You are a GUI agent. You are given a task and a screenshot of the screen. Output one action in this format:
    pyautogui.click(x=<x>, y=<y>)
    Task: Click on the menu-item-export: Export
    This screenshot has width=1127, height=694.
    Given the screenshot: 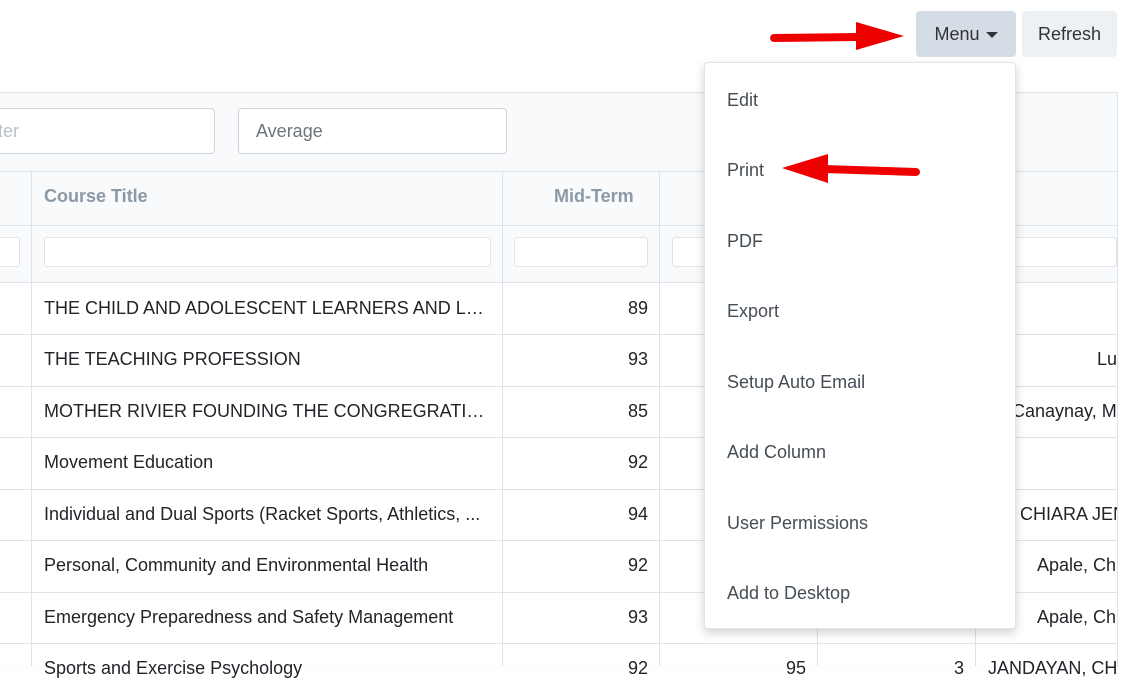 What is the action you would take?
    pyautogui.click(x=753, y=311)
    